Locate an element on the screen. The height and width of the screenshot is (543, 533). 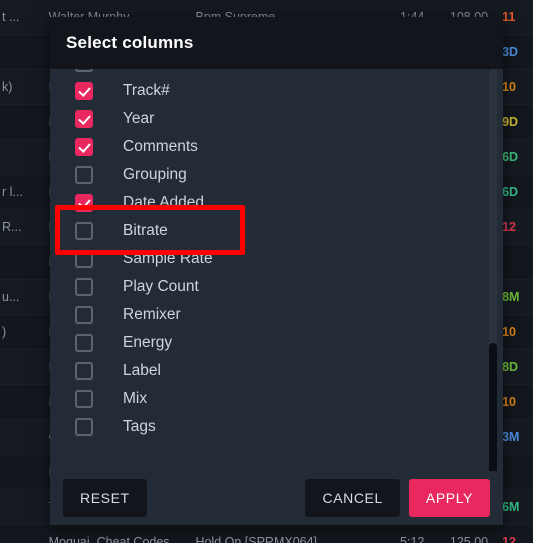
cancel-button: CANCEL is located at coordinates (352, 498).